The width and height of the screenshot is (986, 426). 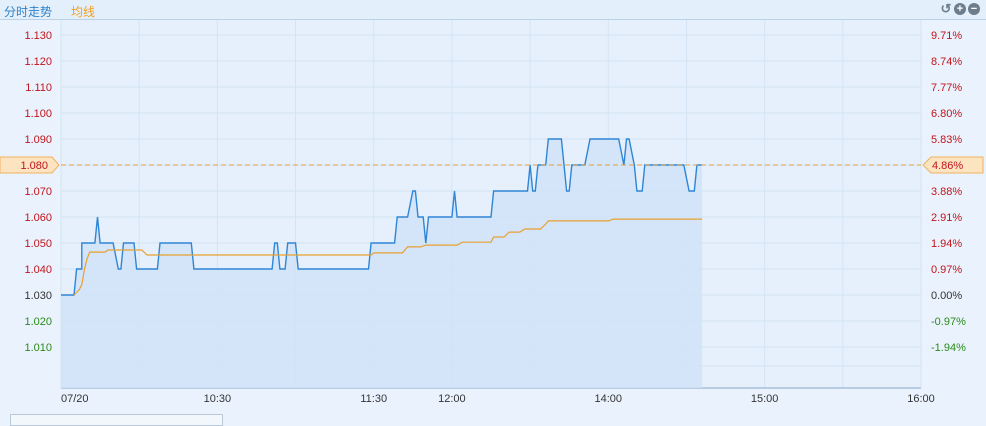 What do you see at coordinates (946, 36) in the screenshot?
I see `pct-tick-label: 9.71%` at bounding box center [946, 36].